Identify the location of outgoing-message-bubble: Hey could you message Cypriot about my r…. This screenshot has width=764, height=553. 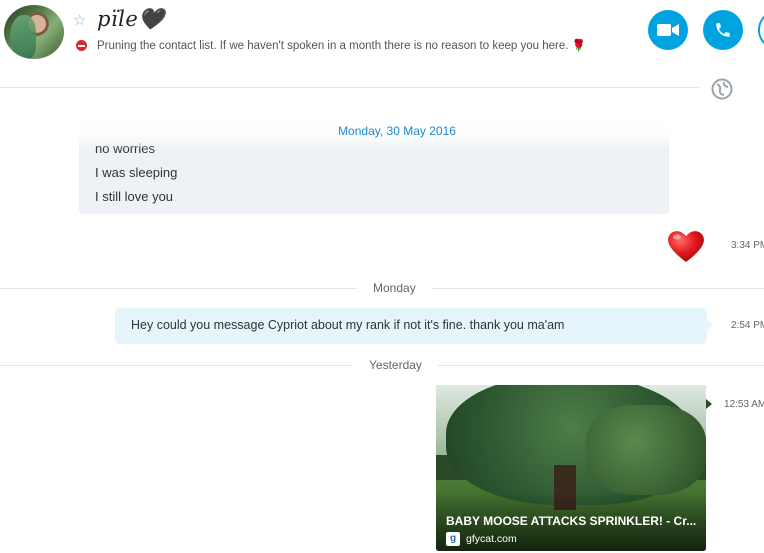
(411, 326).